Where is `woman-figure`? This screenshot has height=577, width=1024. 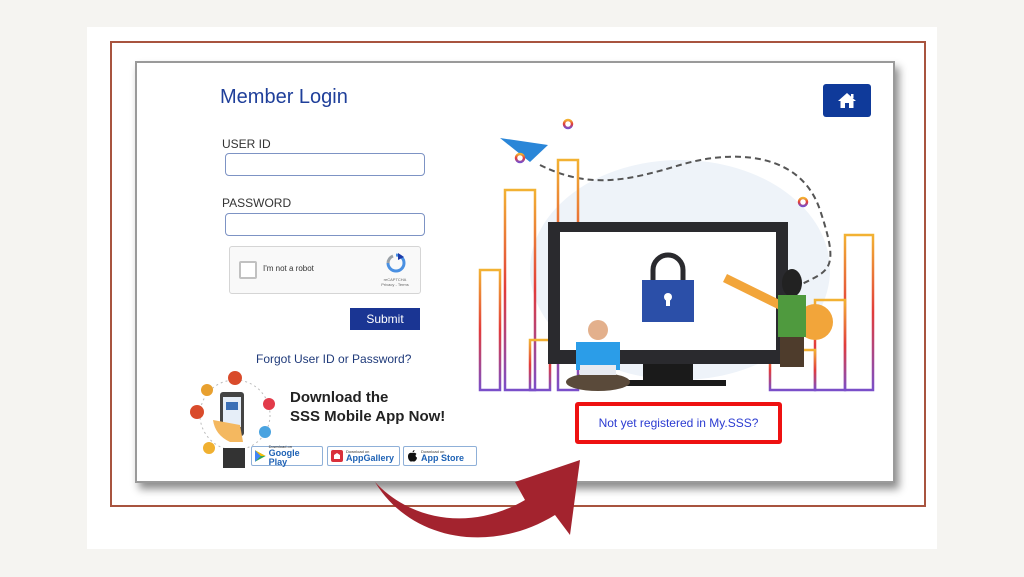 woman-figure is located at coordinates (792, 318).